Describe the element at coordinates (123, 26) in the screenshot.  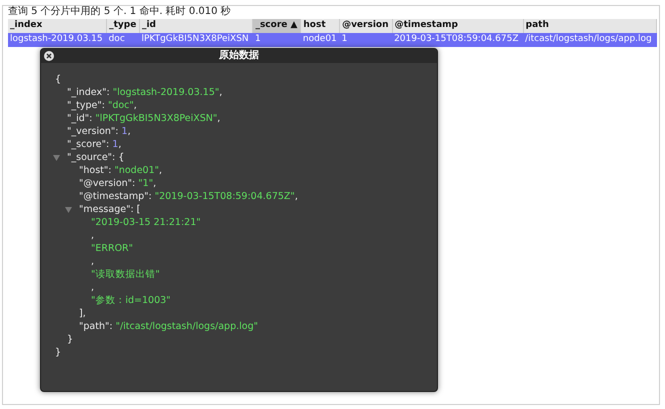
I see `column-header: _type` at that location.